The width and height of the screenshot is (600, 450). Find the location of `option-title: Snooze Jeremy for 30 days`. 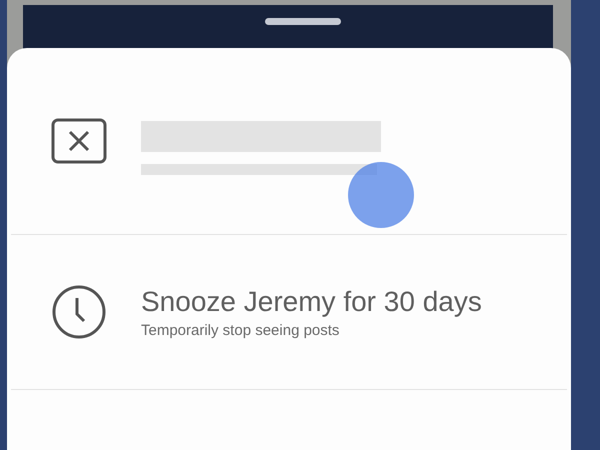

option-title: Snooze Jeremy for 30 days is located at coordinates (311, 302).